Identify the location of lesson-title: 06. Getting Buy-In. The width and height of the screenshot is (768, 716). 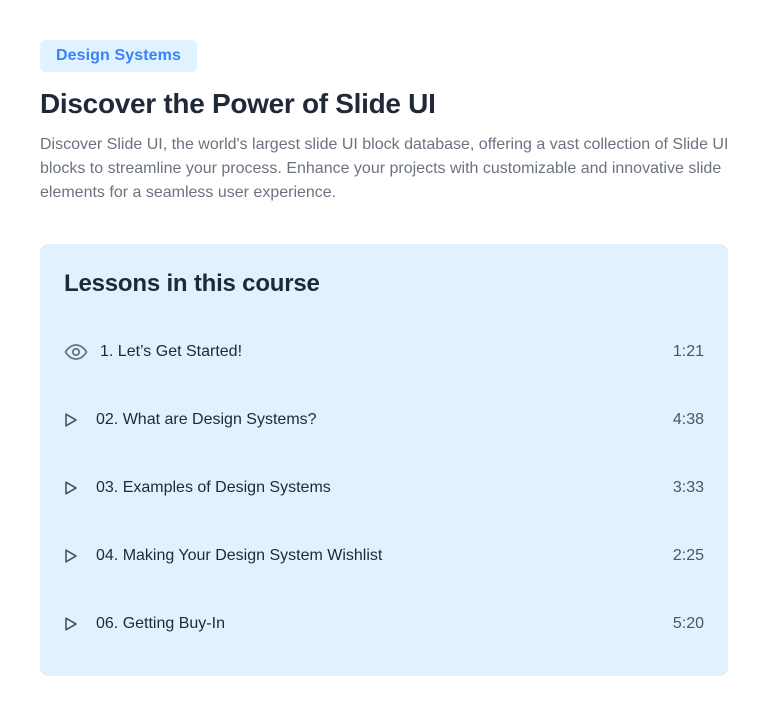
(160, 623).